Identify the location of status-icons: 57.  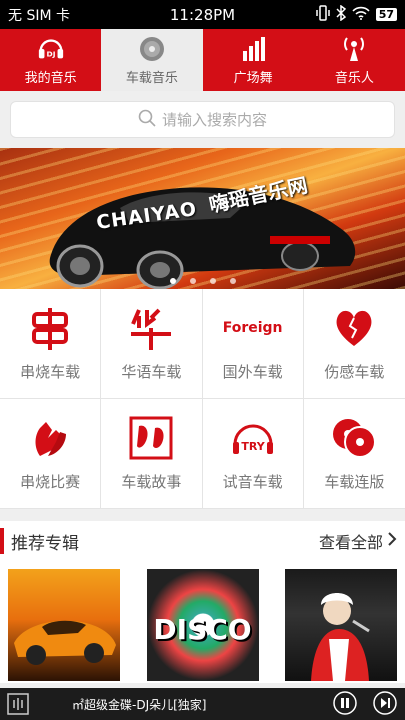
(356, 14).